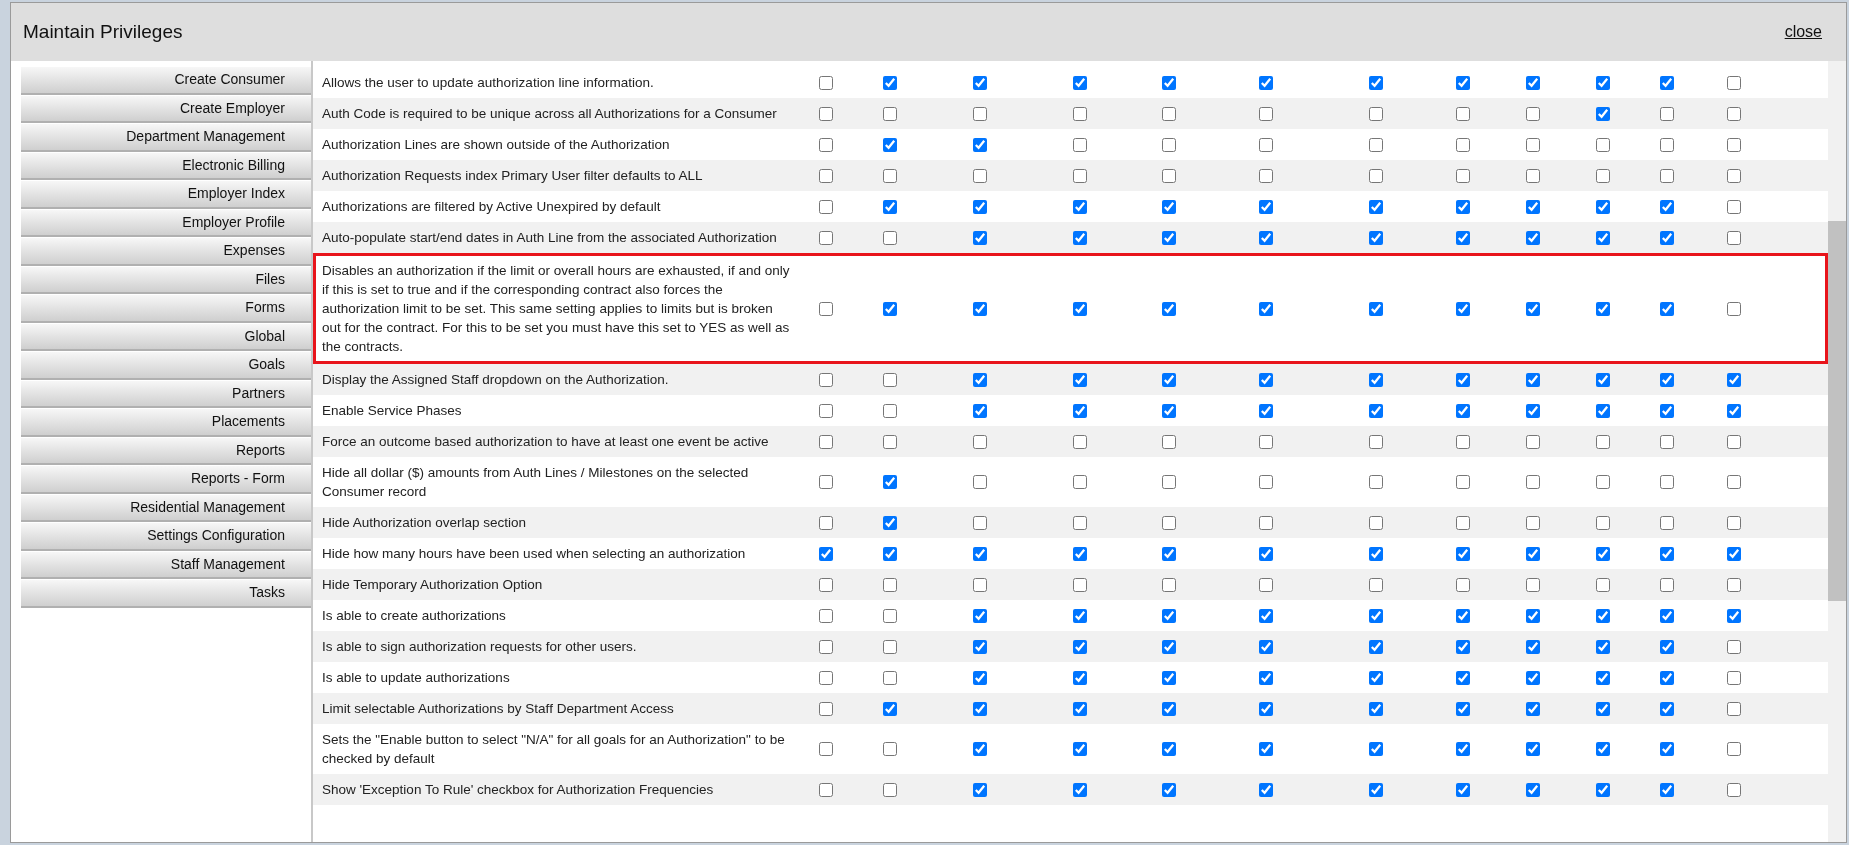  I want to click on sidebar-button: Staff Management, so click(166, 565).